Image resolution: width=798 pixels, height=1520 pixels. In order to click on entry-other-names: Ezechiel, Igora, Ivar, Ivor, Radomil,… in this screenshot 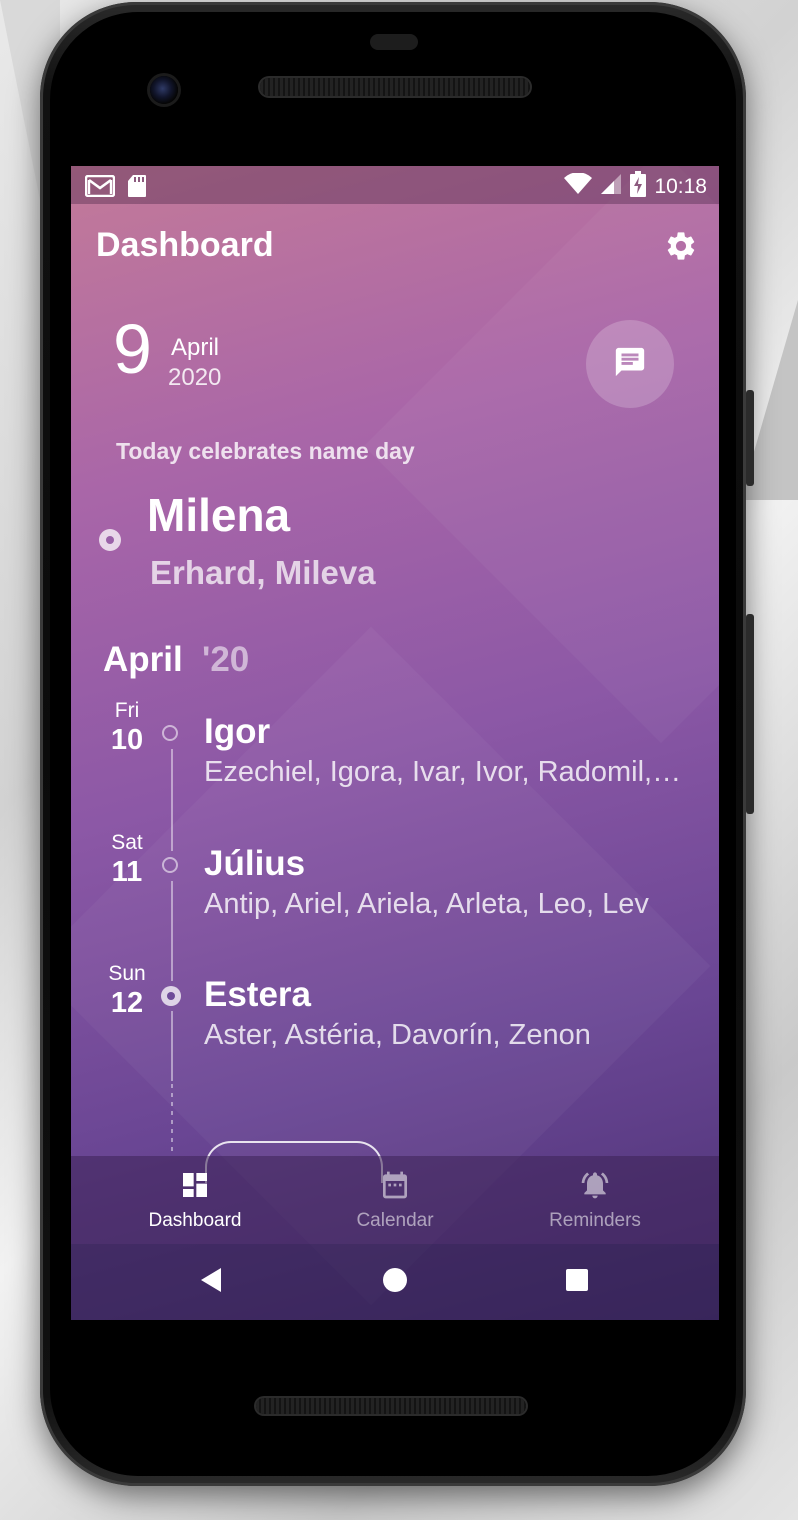, I will do `click(443, 772)`.